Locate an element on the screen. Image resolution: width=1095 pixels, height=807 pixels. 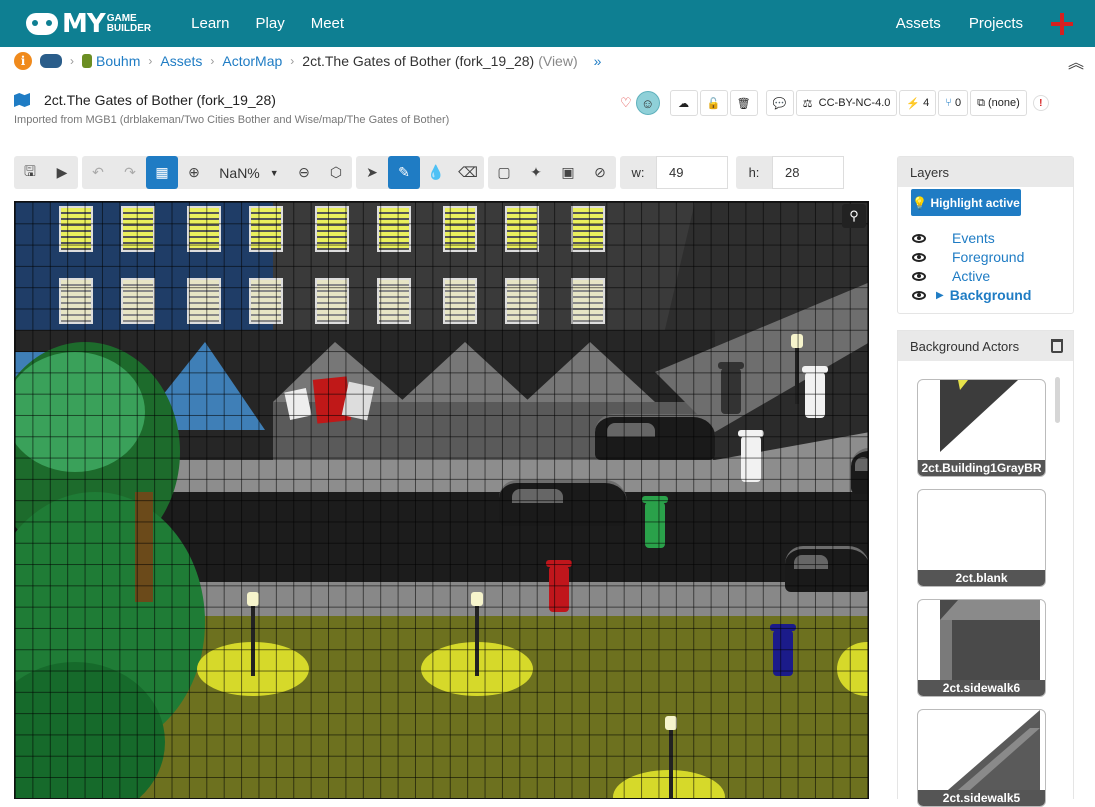
background-actors-header: Background Actors is located at coordinates (985, 346).